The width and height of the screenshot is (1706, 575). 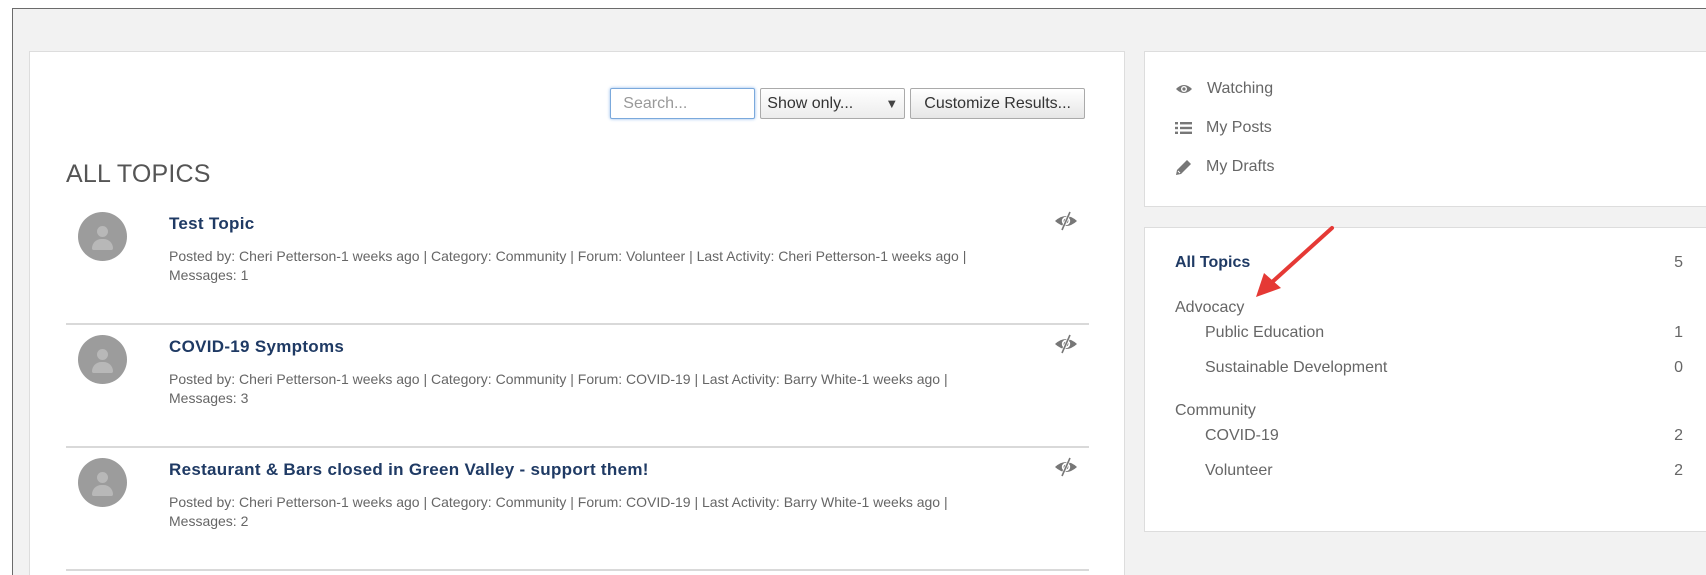 I want to click on annotation-arrow-icon, so click(x=1295, y=261).